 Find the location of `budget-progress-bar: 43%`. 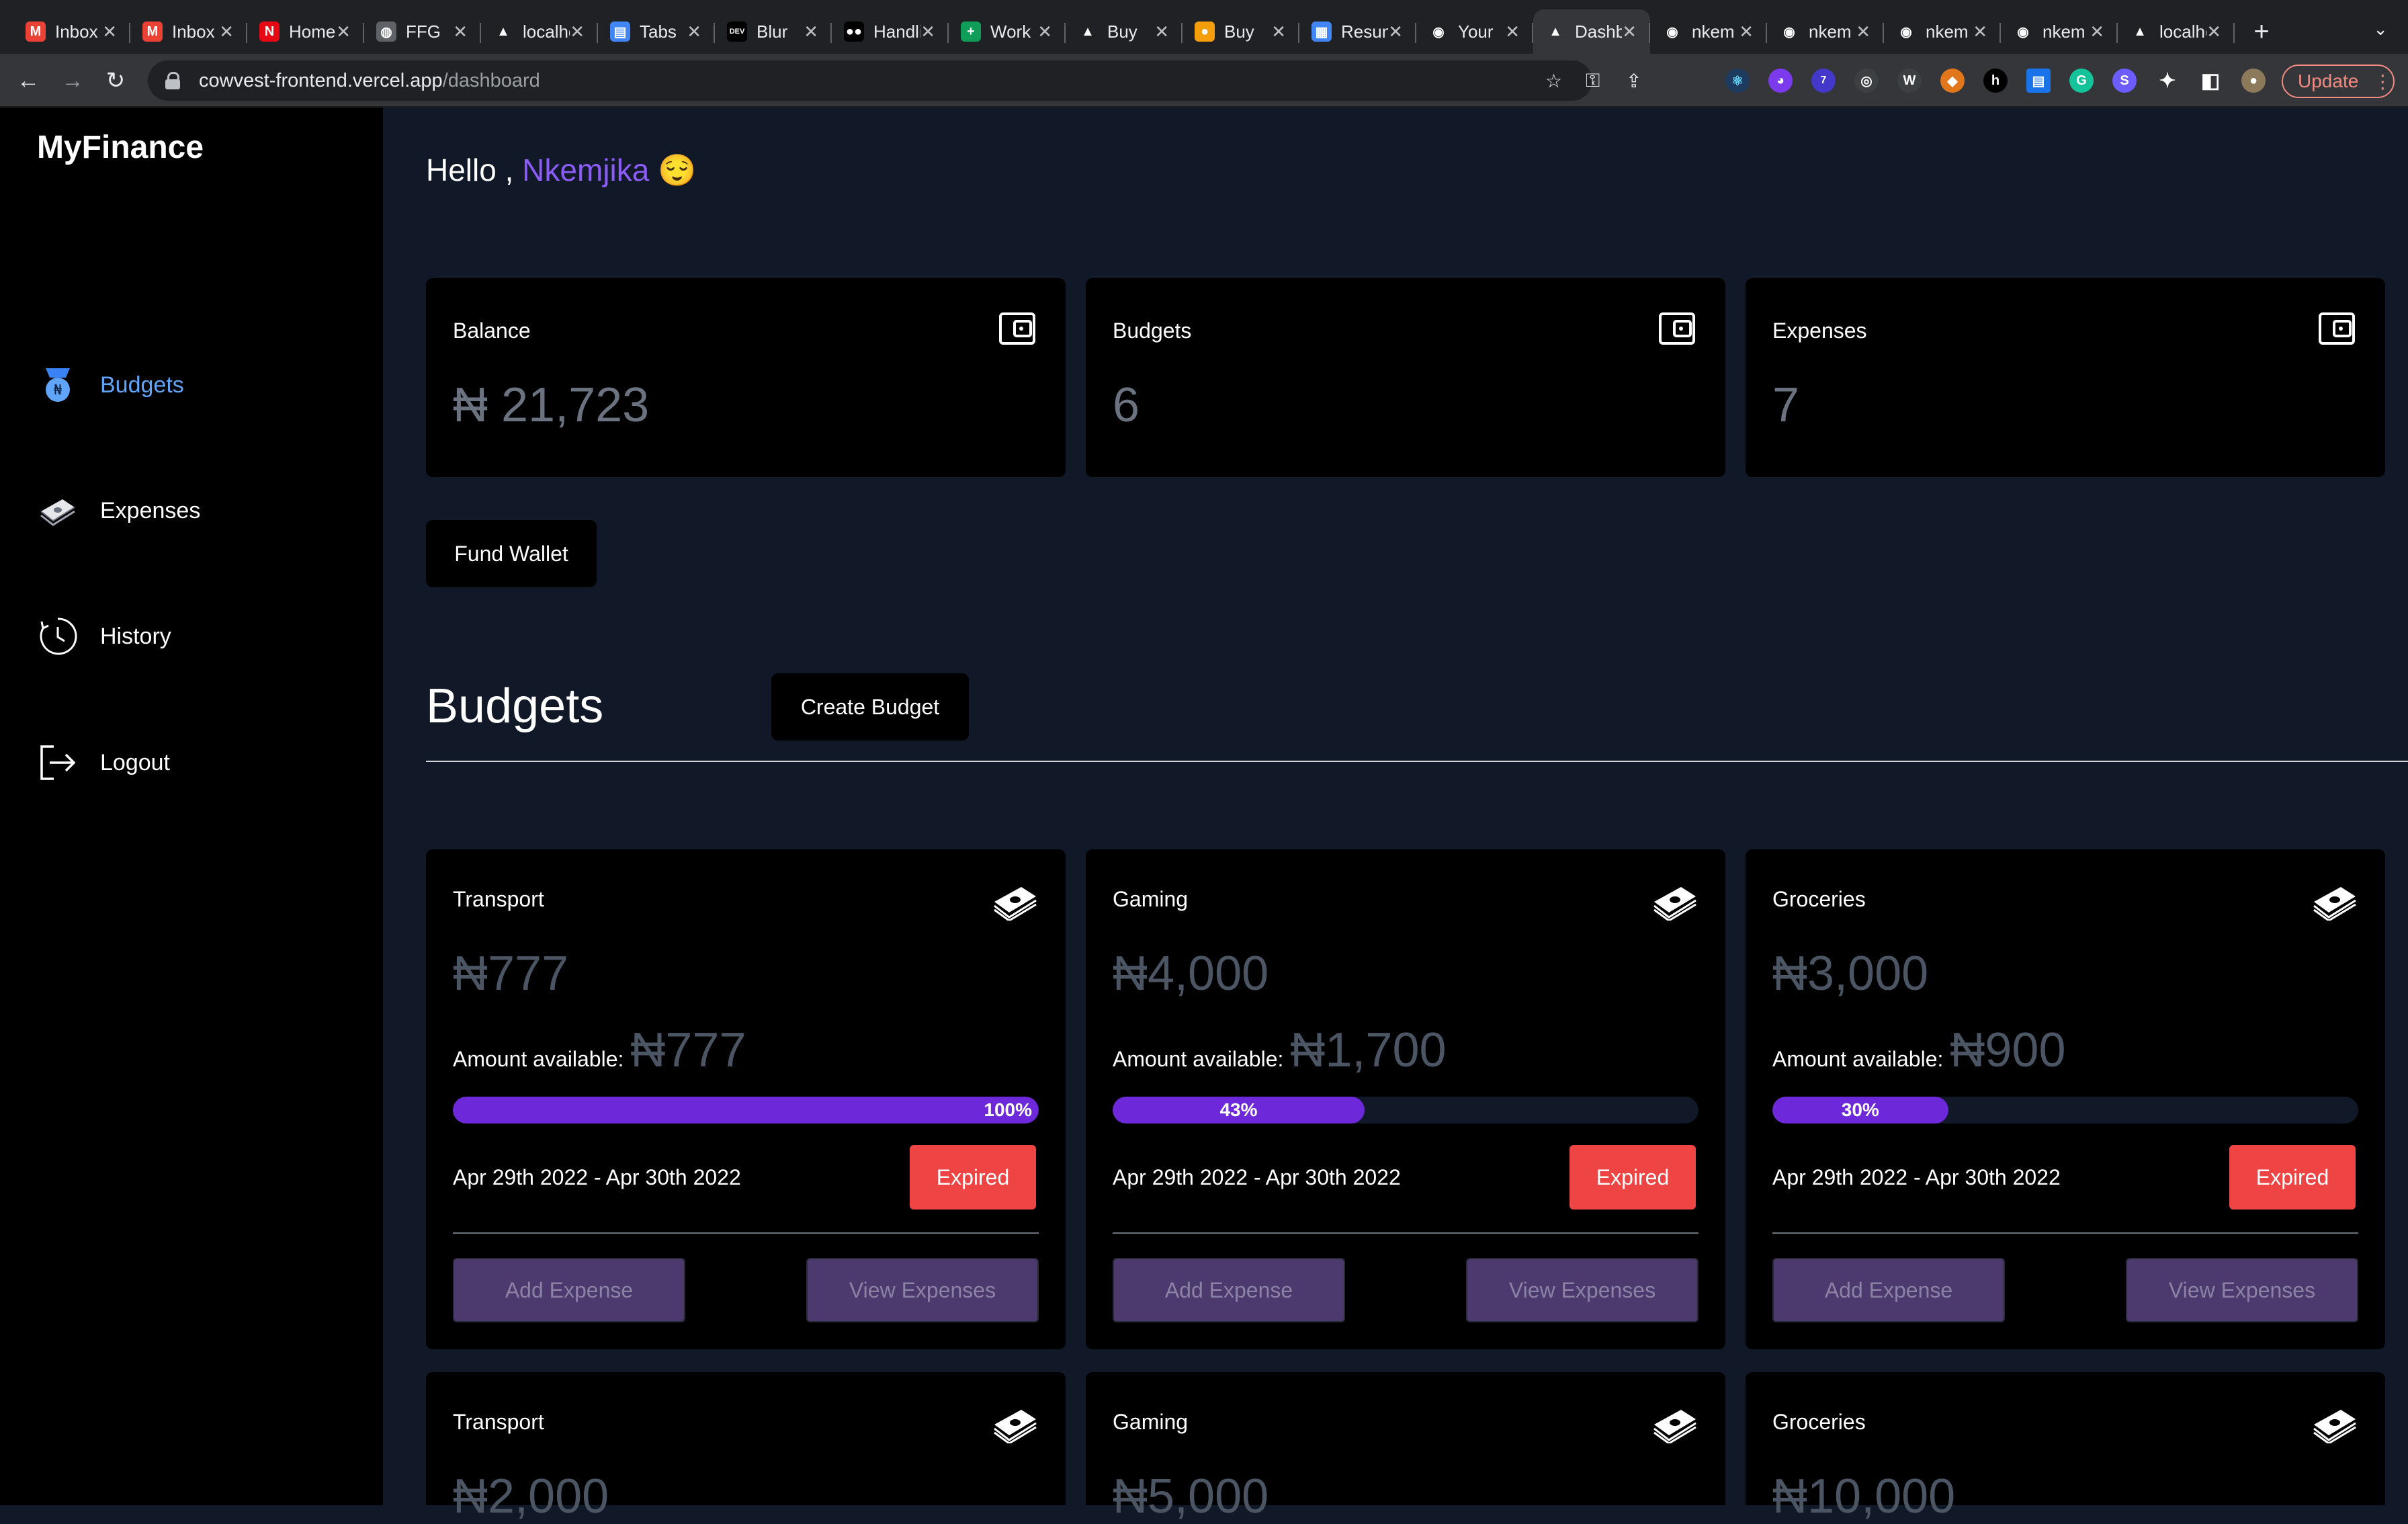

budget-progress-bar: 43% is located at coordinates (1405, 1110).